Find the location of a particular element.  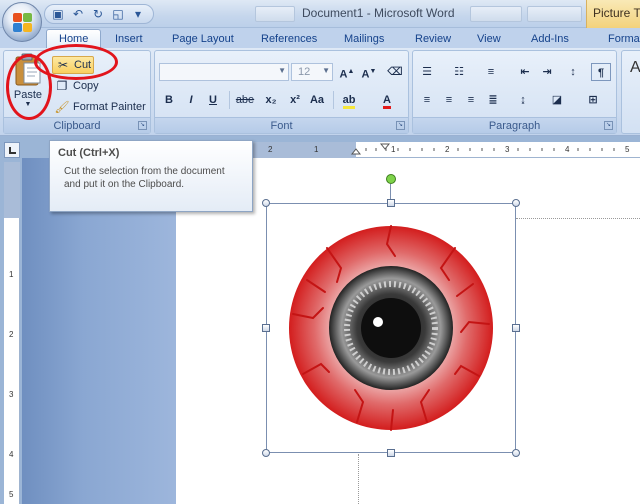

font-name-combo: ▼ is located at coordinates (224, 72).